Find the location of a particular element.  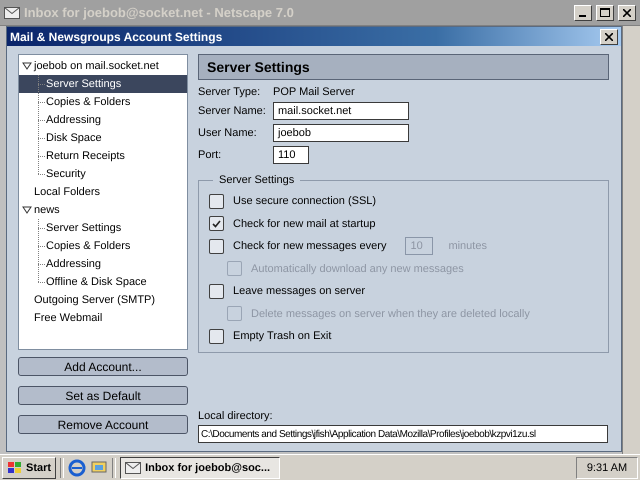

account-button: Set as Default is located at coordinates (103, 395).